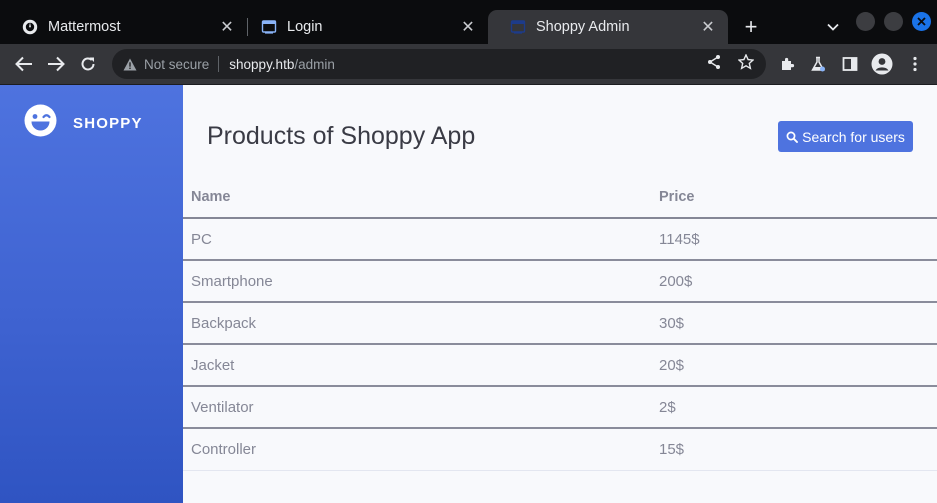 This screenshot has height=503, width=937. I want to click on table-header-row: Name Price, so click(560, 197).